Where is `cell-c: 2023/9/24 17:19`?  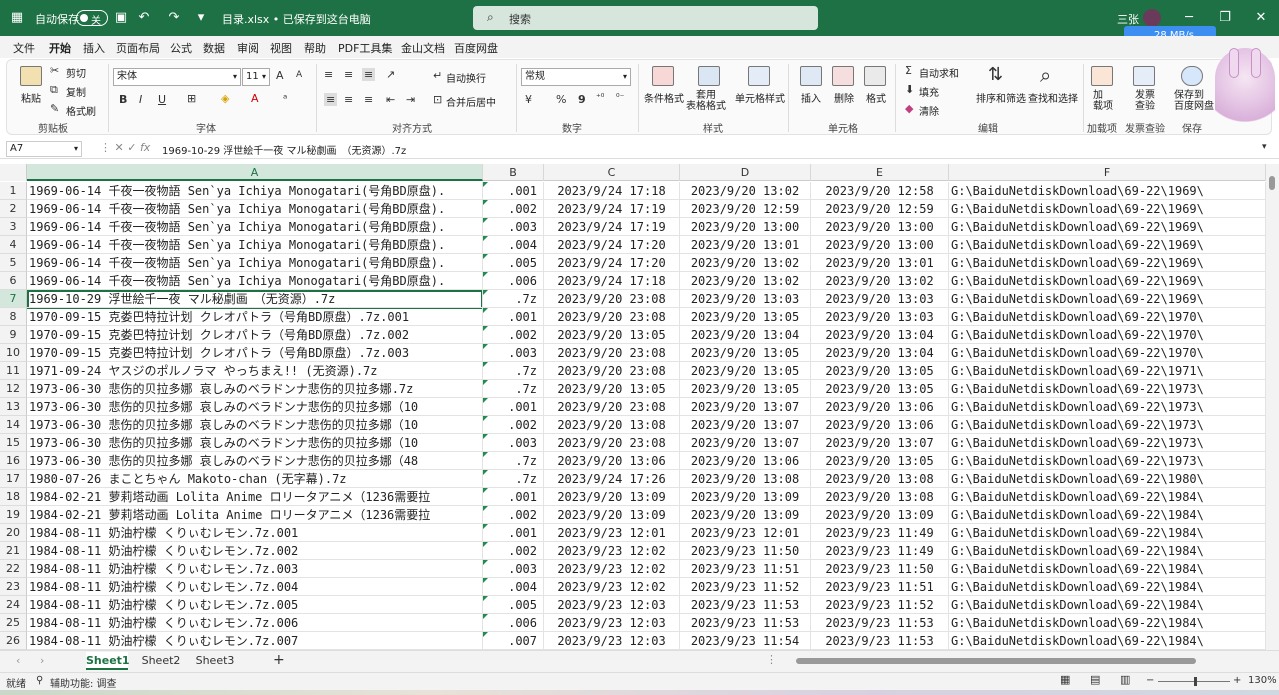 cell-c: 2023/9/24 17:19 is located at coordinates (612, 209).